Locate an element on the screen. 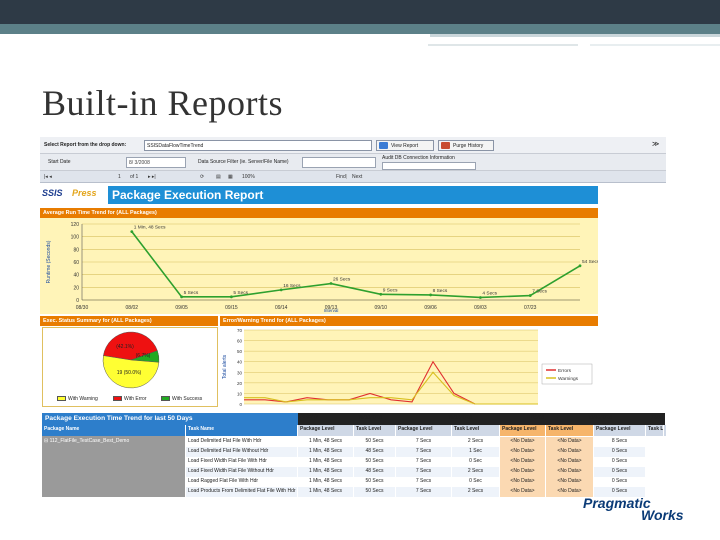 Image resolution: width=720 pixels, height=540 pixels. x-tick-label: 09/15 is located at coordinates (231, 308).